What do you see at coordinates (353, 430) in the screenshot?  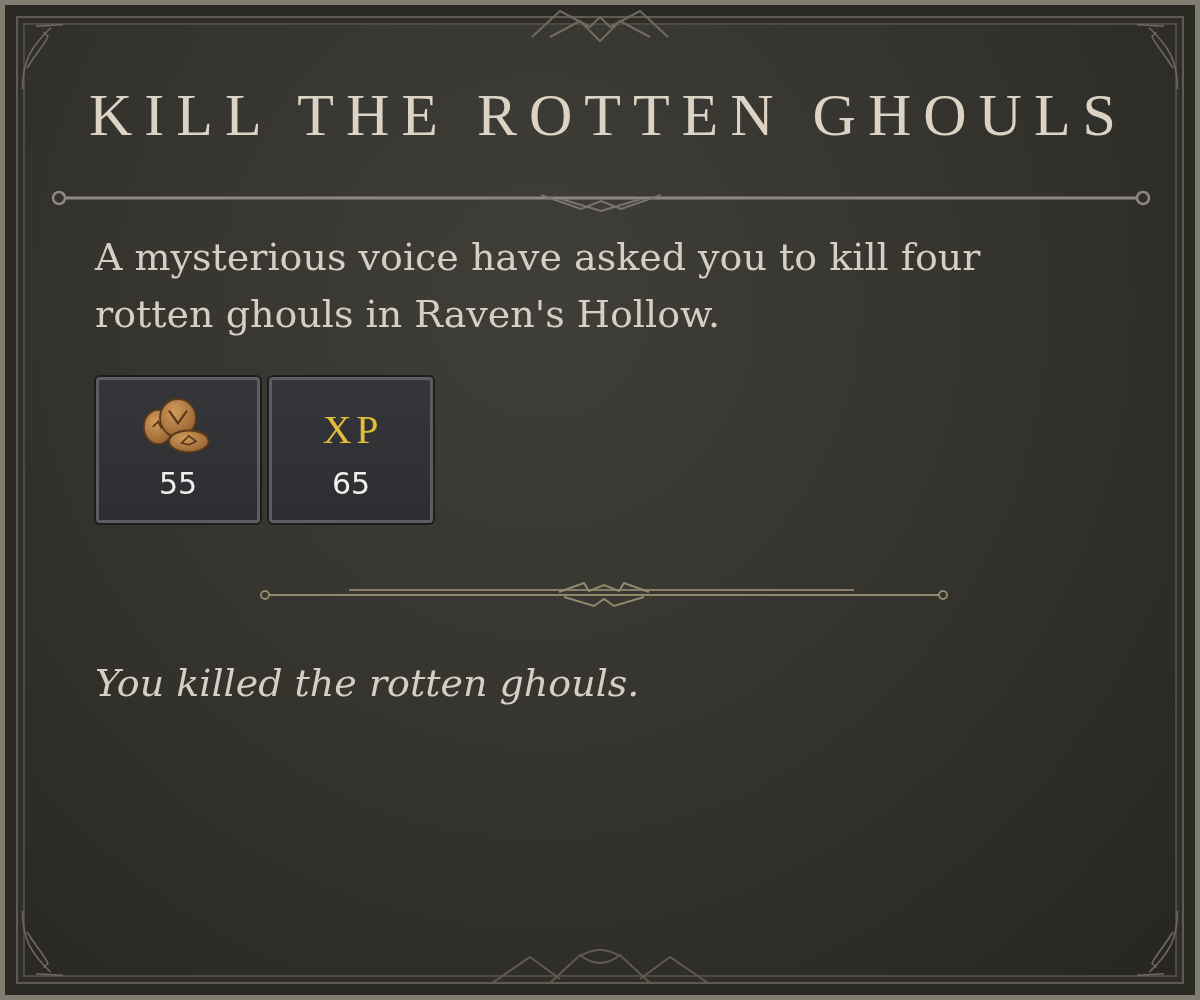 I see `xp-label: XP` at bounding box center [353, 430].